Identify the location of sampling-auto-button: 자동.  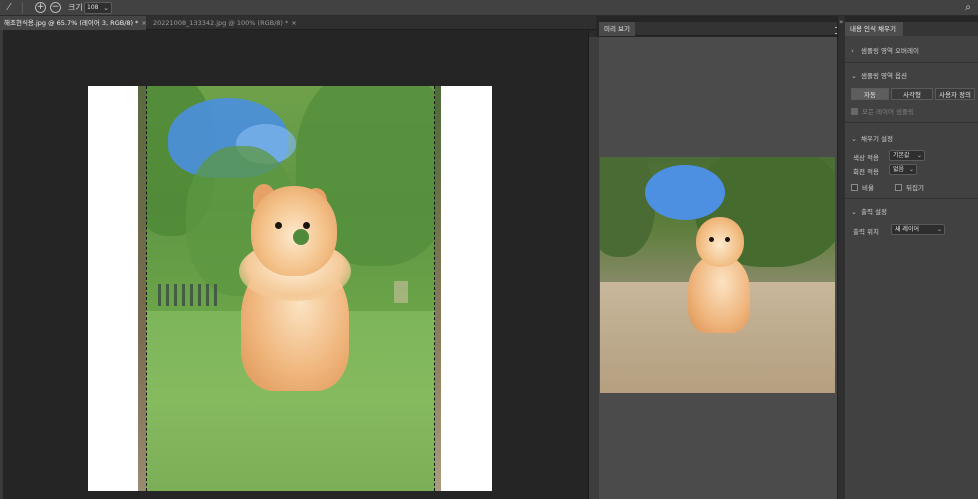
(870, 94).